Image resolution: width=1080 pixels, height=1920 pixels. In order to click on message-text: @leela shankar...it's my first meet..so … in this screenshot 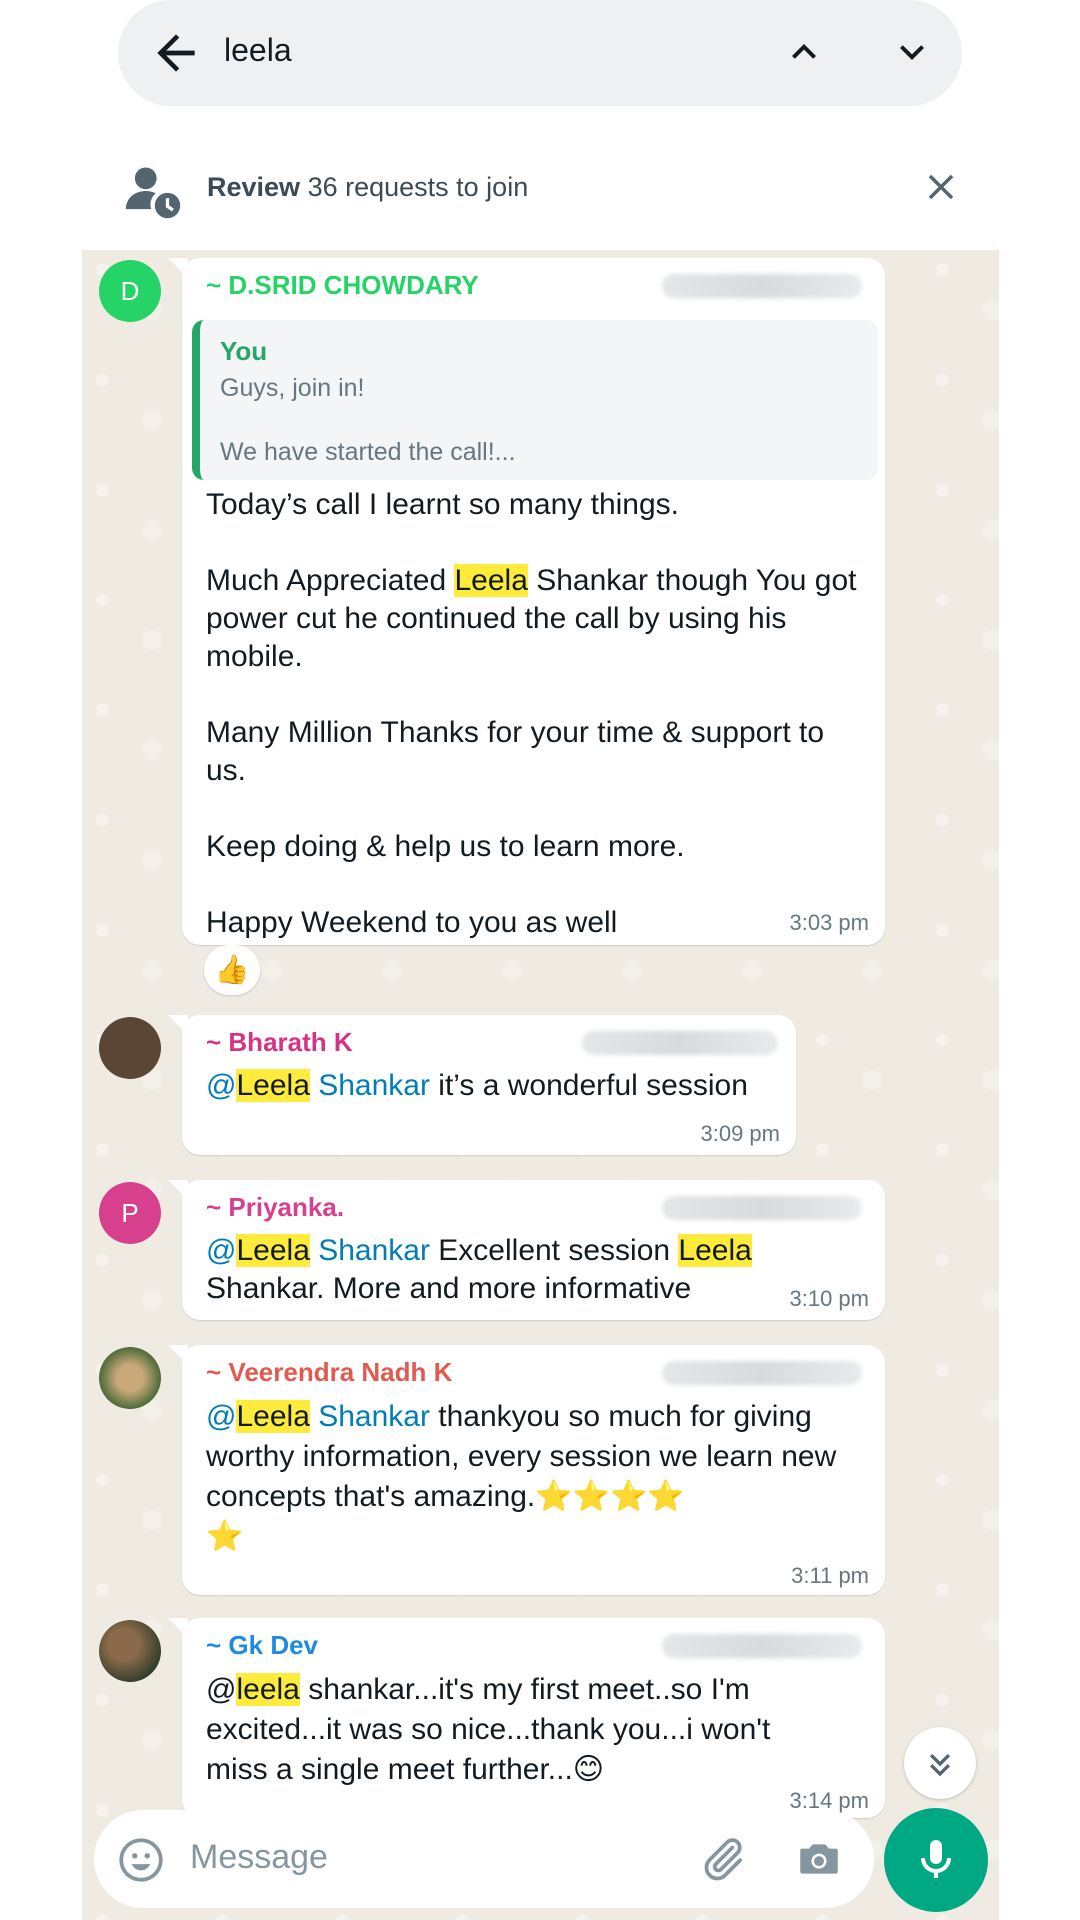, I will do `click(488, 1729)`.